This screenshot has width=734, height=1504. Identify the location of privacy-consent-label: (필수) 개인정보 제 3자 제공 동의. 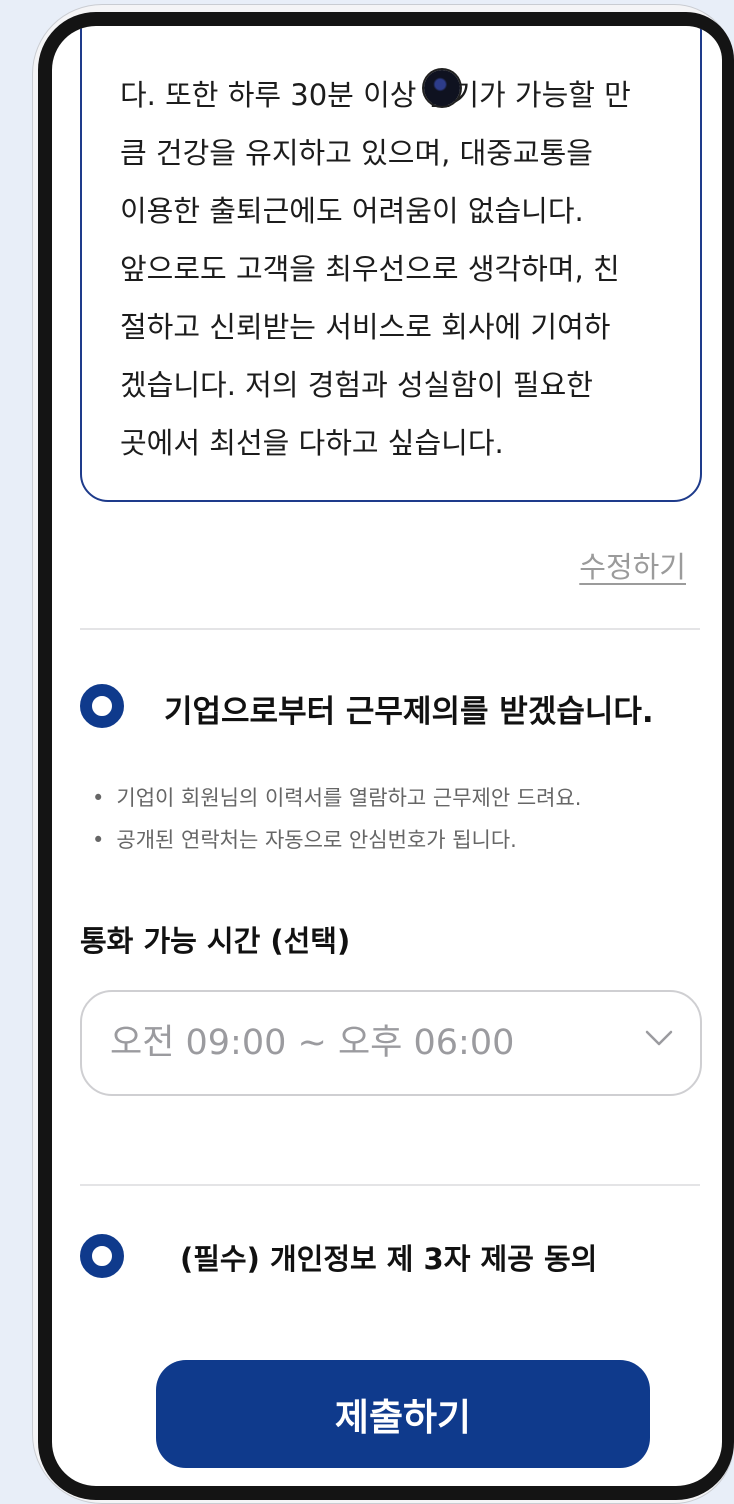
(388, 1257).